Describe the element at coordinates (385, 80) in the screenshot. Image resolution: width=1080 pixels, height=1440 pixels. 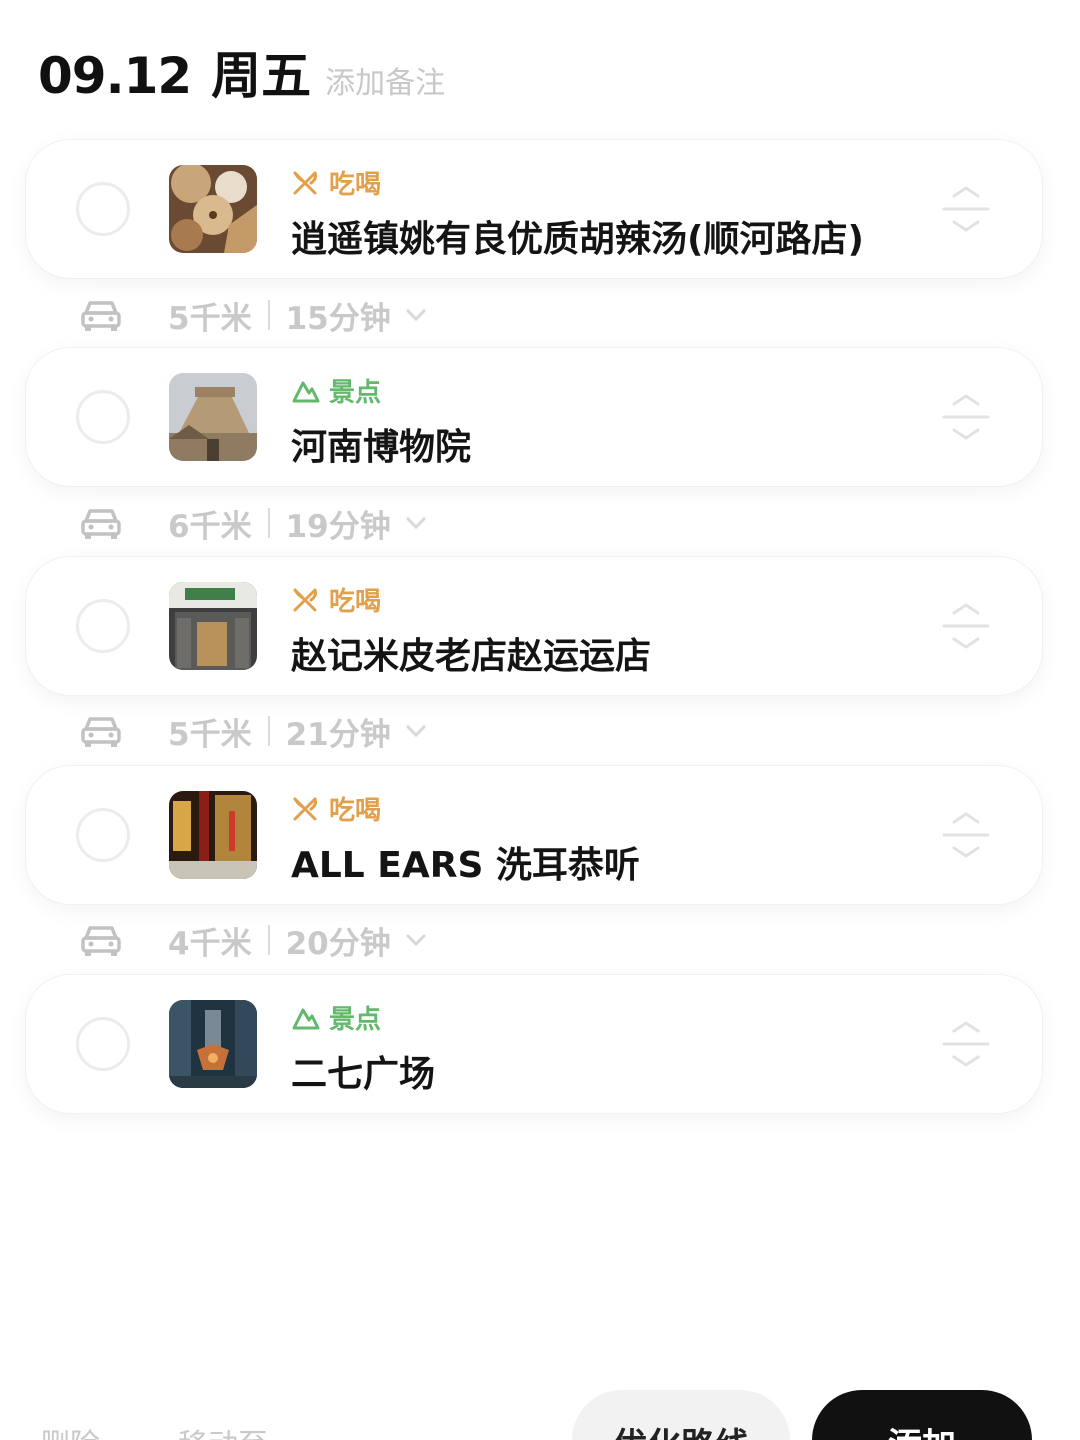
I see `add-note-button: 添加备注` at that location.